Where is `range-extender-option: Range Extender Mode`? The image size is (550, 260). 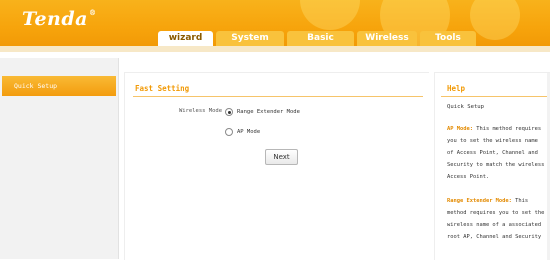 range-extender-option: Range Extender Mode is located at coordinates (262, 112).